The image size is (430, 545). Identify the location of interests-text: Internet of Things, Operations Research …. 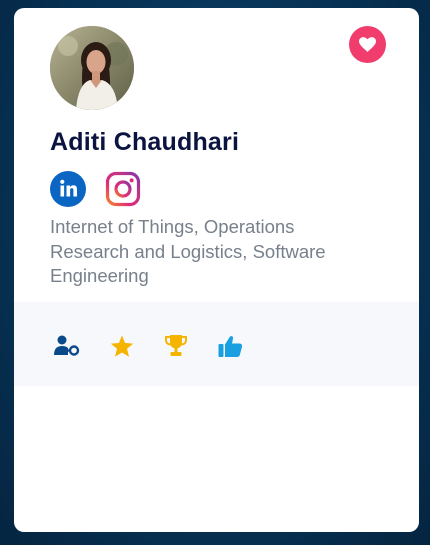
(188, 251).